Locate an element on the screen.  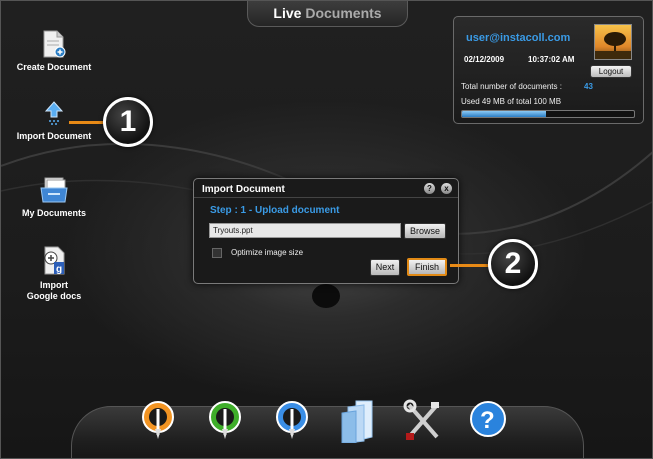
storage-progress-fill is located at coordinates (504, 114).